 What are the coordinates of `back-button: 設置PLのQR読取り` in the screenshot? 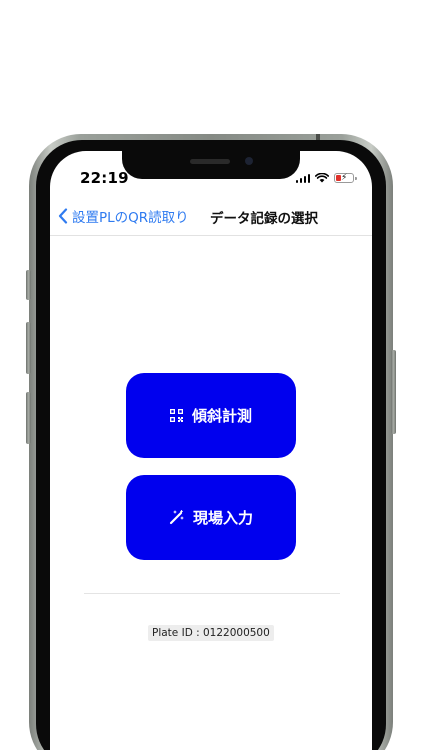 It's located at (123, 216).